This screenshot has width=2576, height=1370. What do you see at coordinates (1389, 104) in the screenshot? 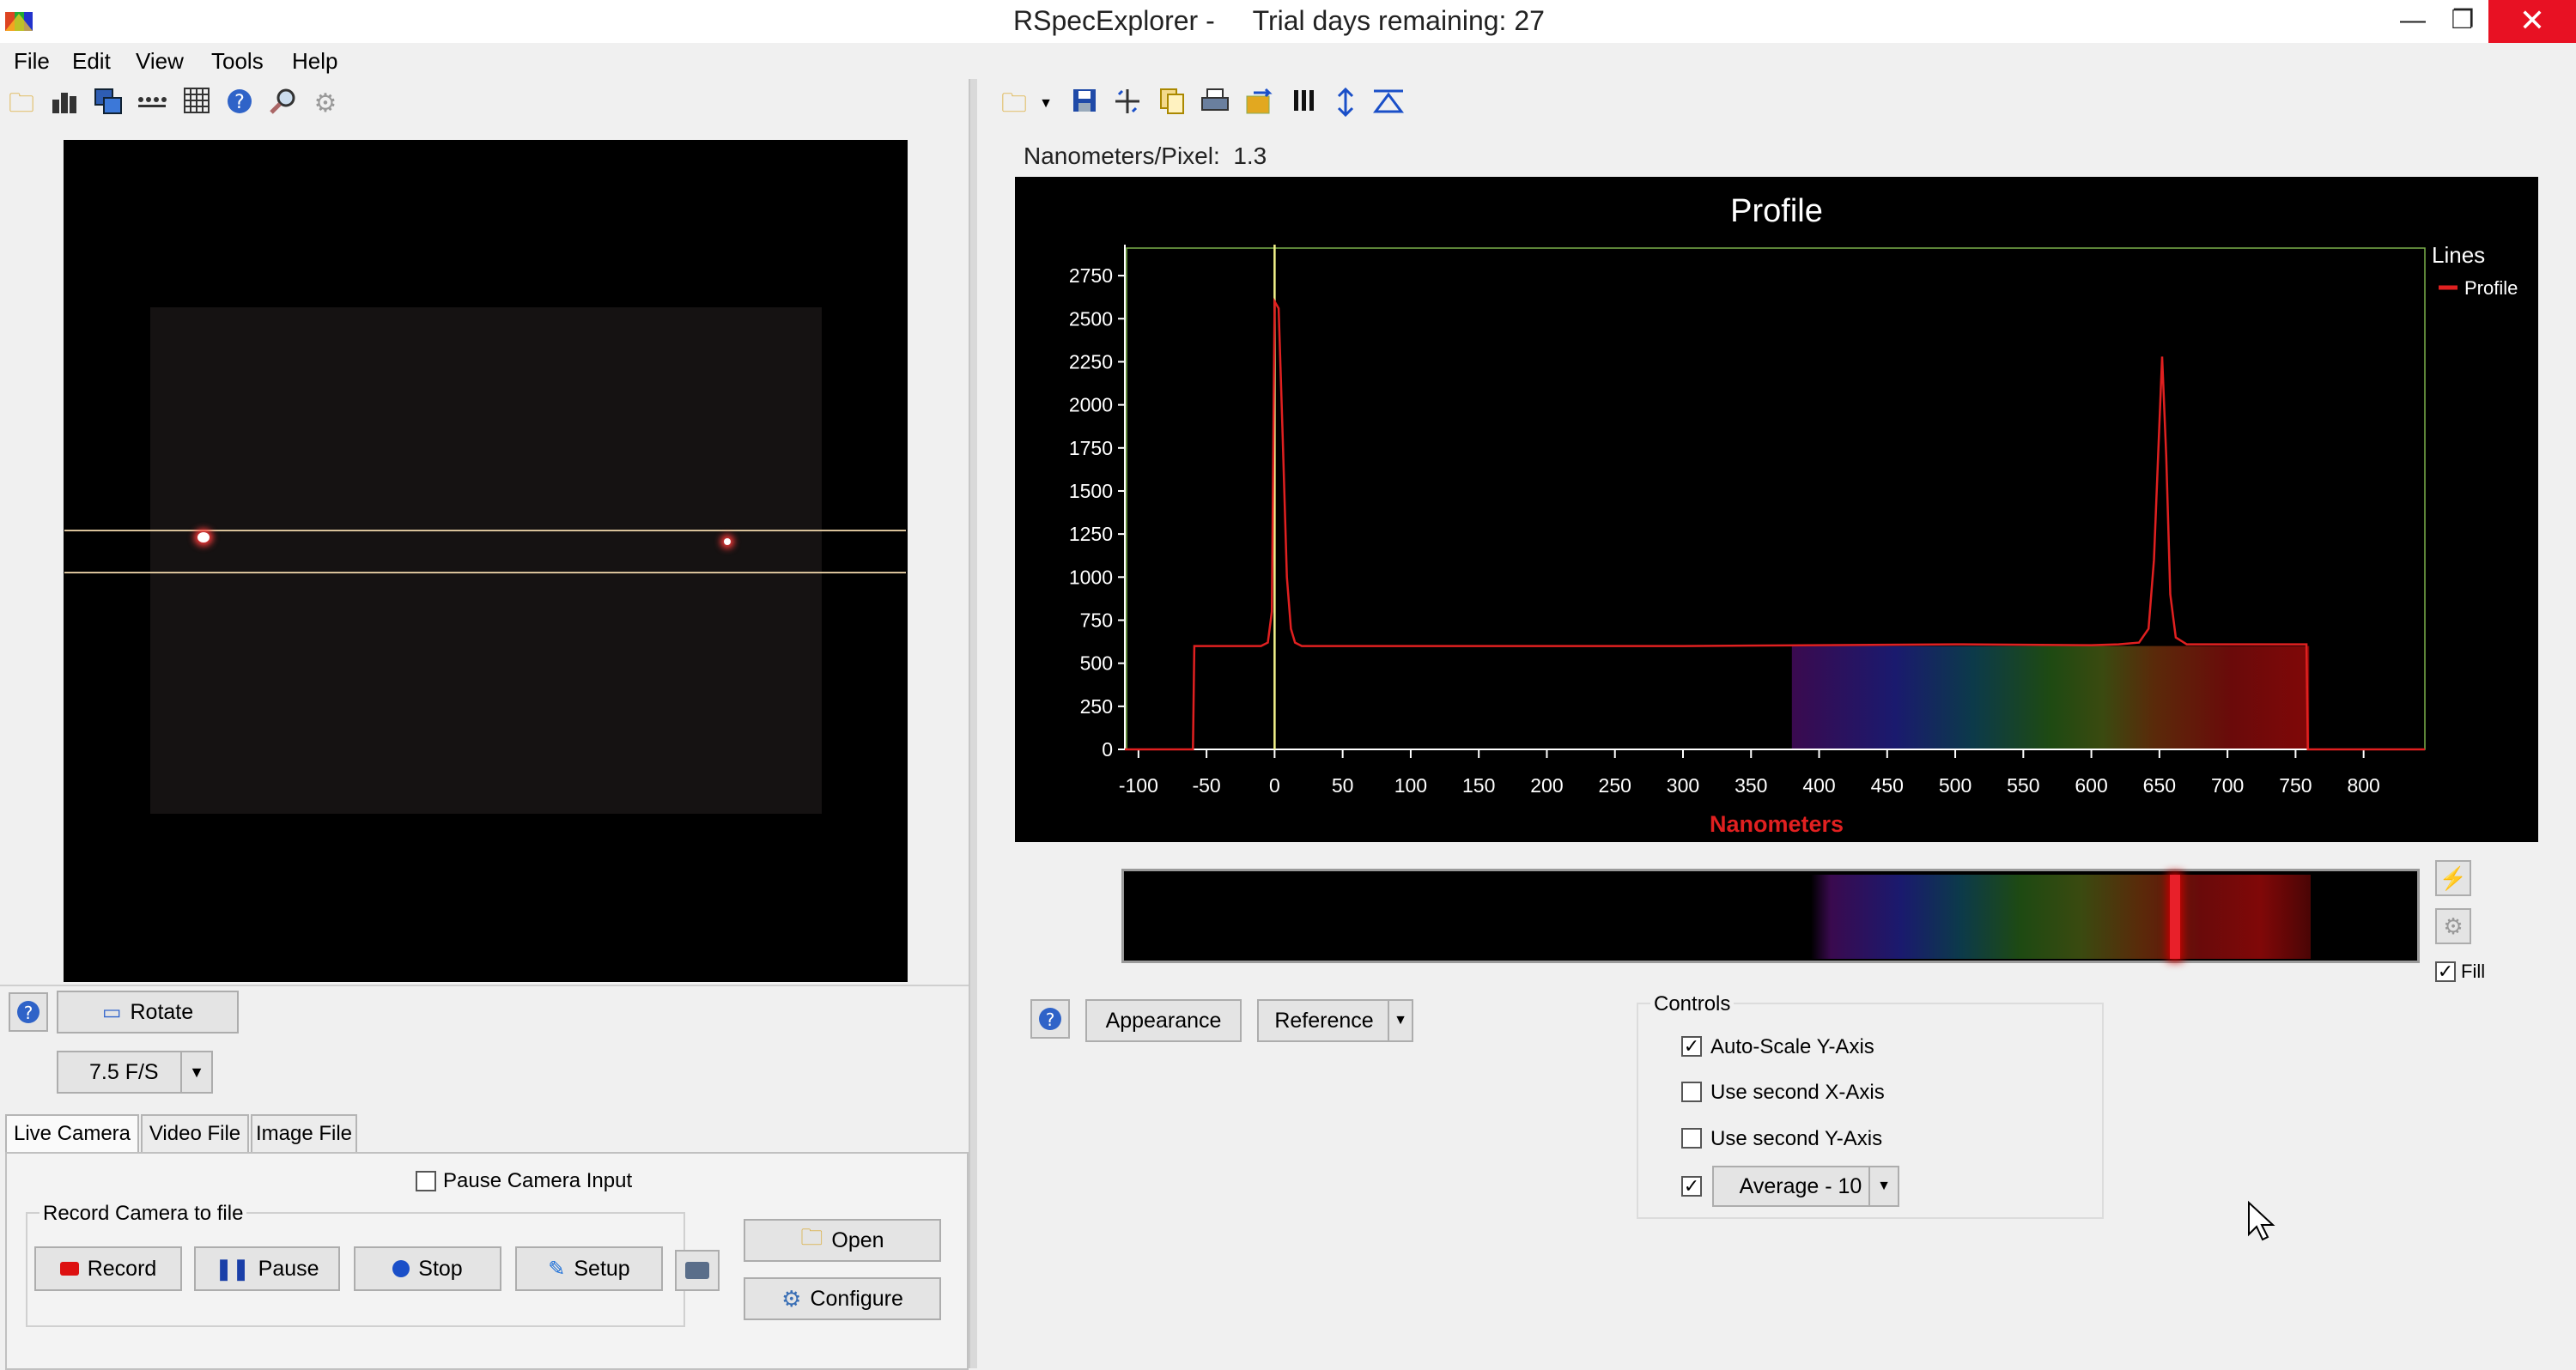
I see `triangle-icon` at bounding box center [1389, 104].